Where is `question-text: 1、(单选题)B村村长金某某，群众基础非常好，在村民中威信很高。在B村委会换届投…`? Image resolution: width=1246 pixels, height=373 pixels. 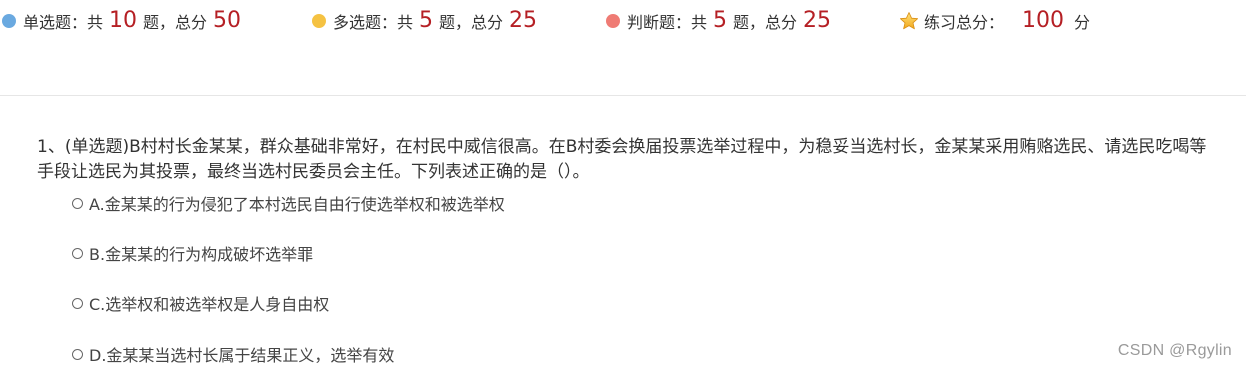 question-text: 1、(单选题)B村村长金某某，群众基础非常好，在村民中威信很高。在B村委会换届投… is located at coordinates (622, 159).